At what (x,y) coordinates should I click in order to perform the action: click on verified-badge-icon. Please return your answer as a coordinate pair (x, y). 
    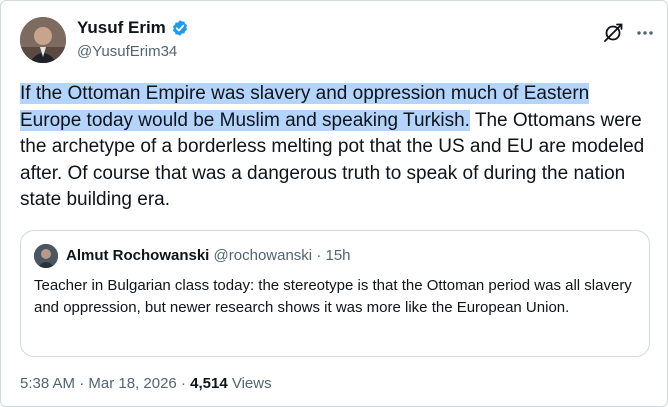
    Looking at the image, I should click on (180, 28).